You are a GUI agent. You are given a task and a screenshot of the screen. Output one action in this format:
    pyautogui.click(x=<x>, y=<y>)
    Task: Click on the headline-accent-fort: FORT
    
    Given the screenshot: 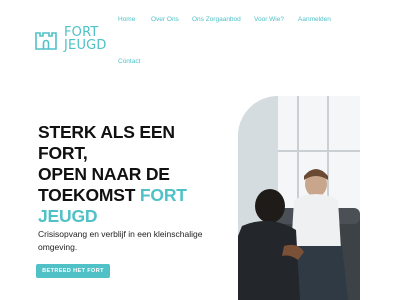 What is the action you would take?
    pyautogui.click(x=163, y=195)
    